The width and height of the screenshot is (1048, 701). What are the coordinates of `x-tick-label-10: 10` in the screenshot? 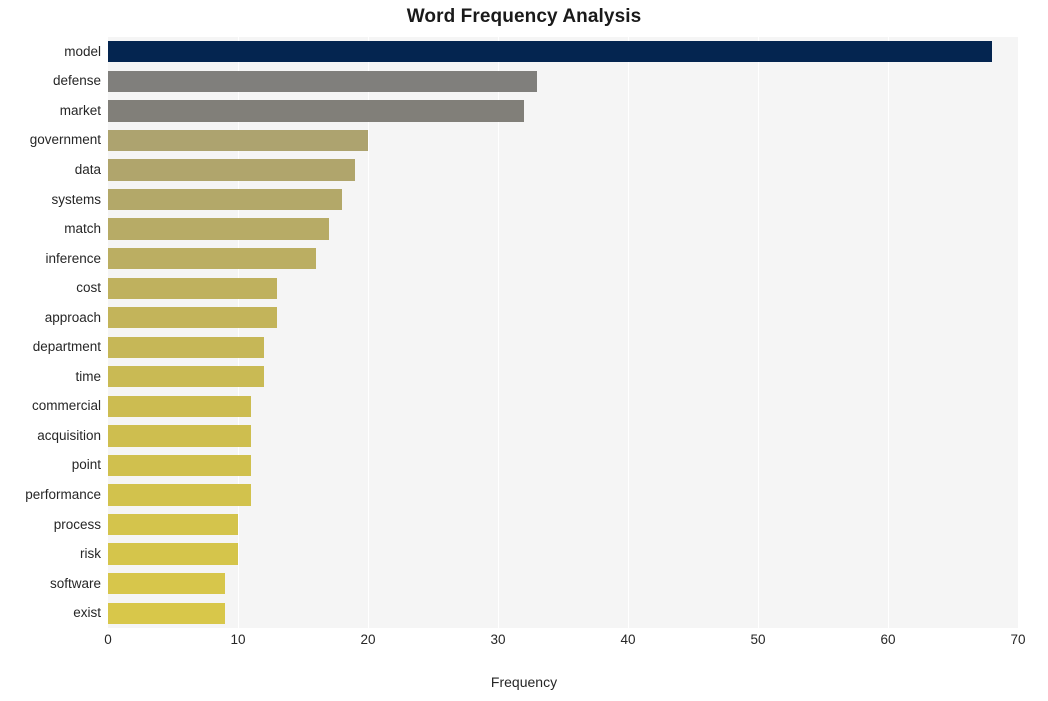 It's located at (238, 639).